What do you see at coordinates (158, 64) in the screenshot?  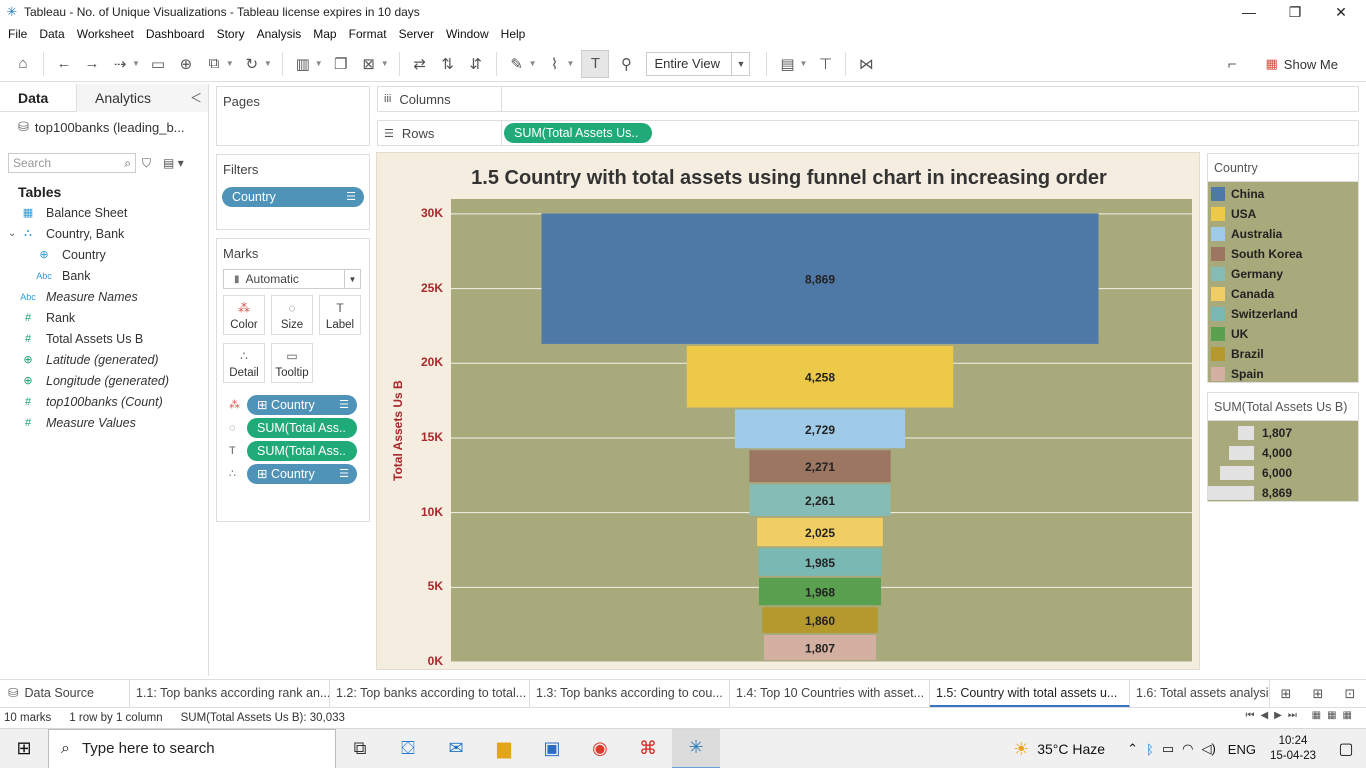 I see `save-icon: ▭` at bounding box center [158, 64].